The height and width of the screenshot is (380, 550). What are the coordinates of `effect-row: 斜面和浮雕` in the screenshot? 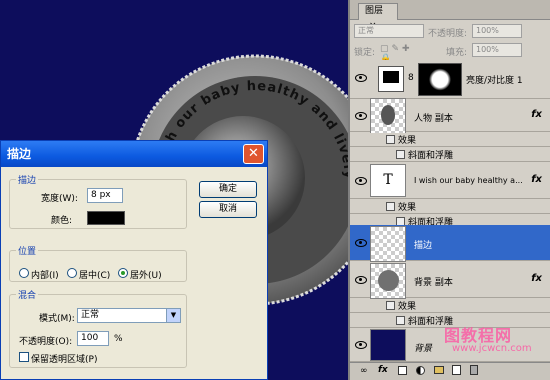 It's located at (450, 155).